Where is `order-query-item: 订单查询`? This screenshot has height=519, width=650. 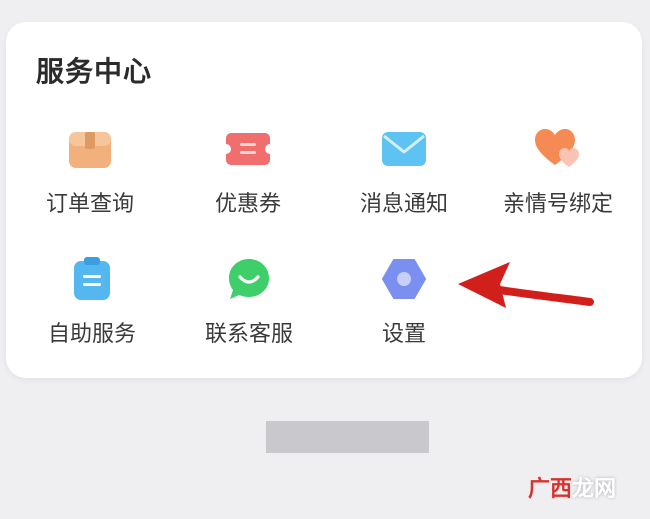 order-query-item: 订单查询 is located at coordinates (90, 172).